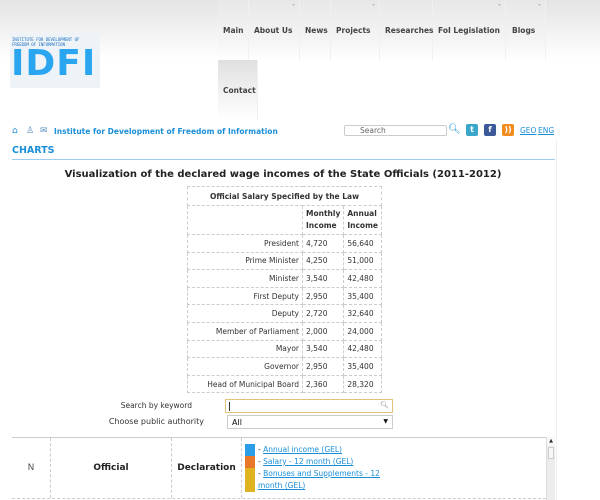 This screenshot has height=500, width=600. I want to click on nav-main: Main, so click(233, 30).